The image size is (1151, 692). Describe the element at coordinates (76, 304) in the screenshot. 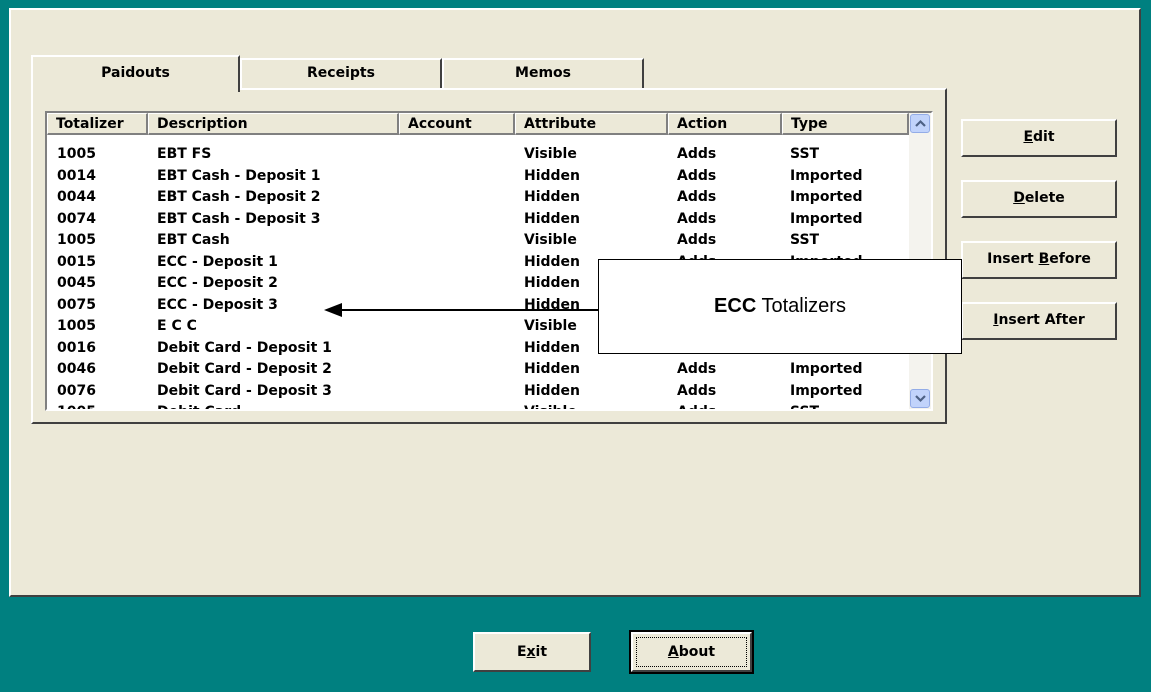

I see `cell-totalizer: 0075` at that location.